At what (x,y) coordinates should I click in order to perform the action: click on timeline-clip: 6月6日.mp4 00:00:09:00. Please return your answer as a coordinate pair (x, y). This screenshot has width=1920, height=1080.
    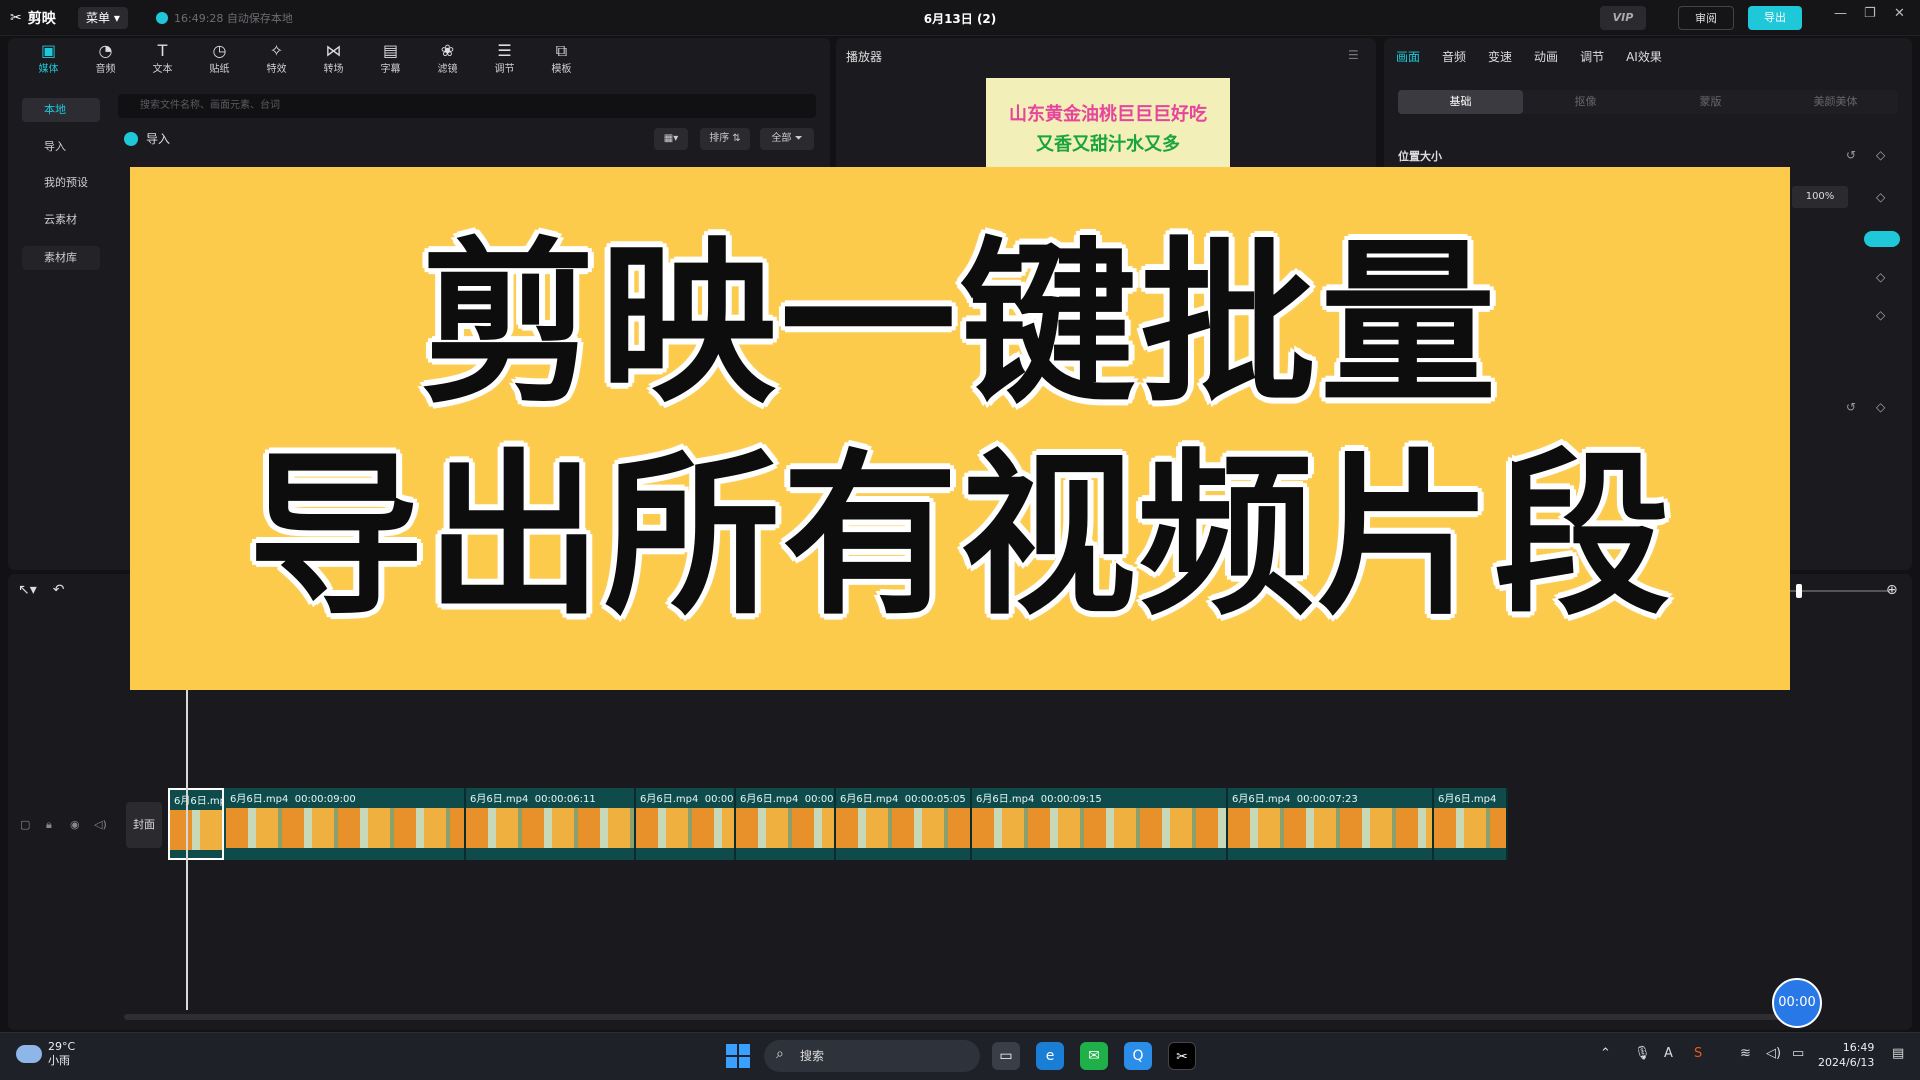
    Looking at the image, I should click on (346, 824).